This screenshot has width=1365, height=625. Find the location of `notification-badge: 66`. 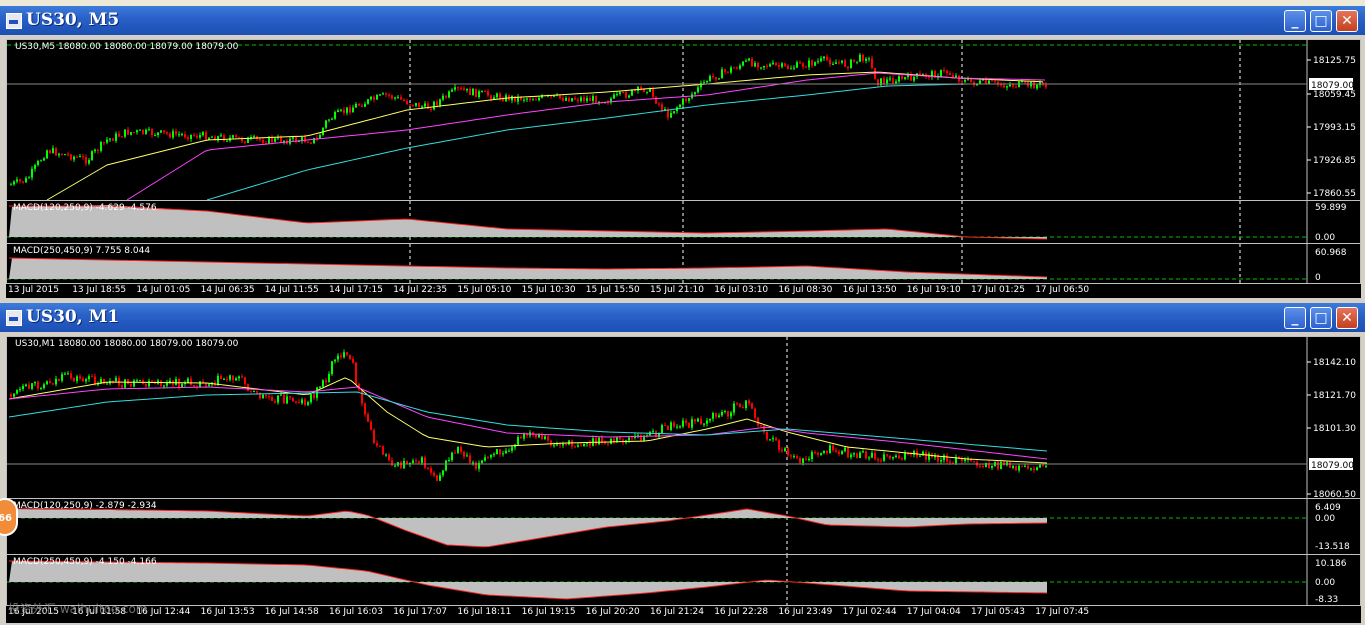

notification-badge: 66 is located at coordinates (9, 517).